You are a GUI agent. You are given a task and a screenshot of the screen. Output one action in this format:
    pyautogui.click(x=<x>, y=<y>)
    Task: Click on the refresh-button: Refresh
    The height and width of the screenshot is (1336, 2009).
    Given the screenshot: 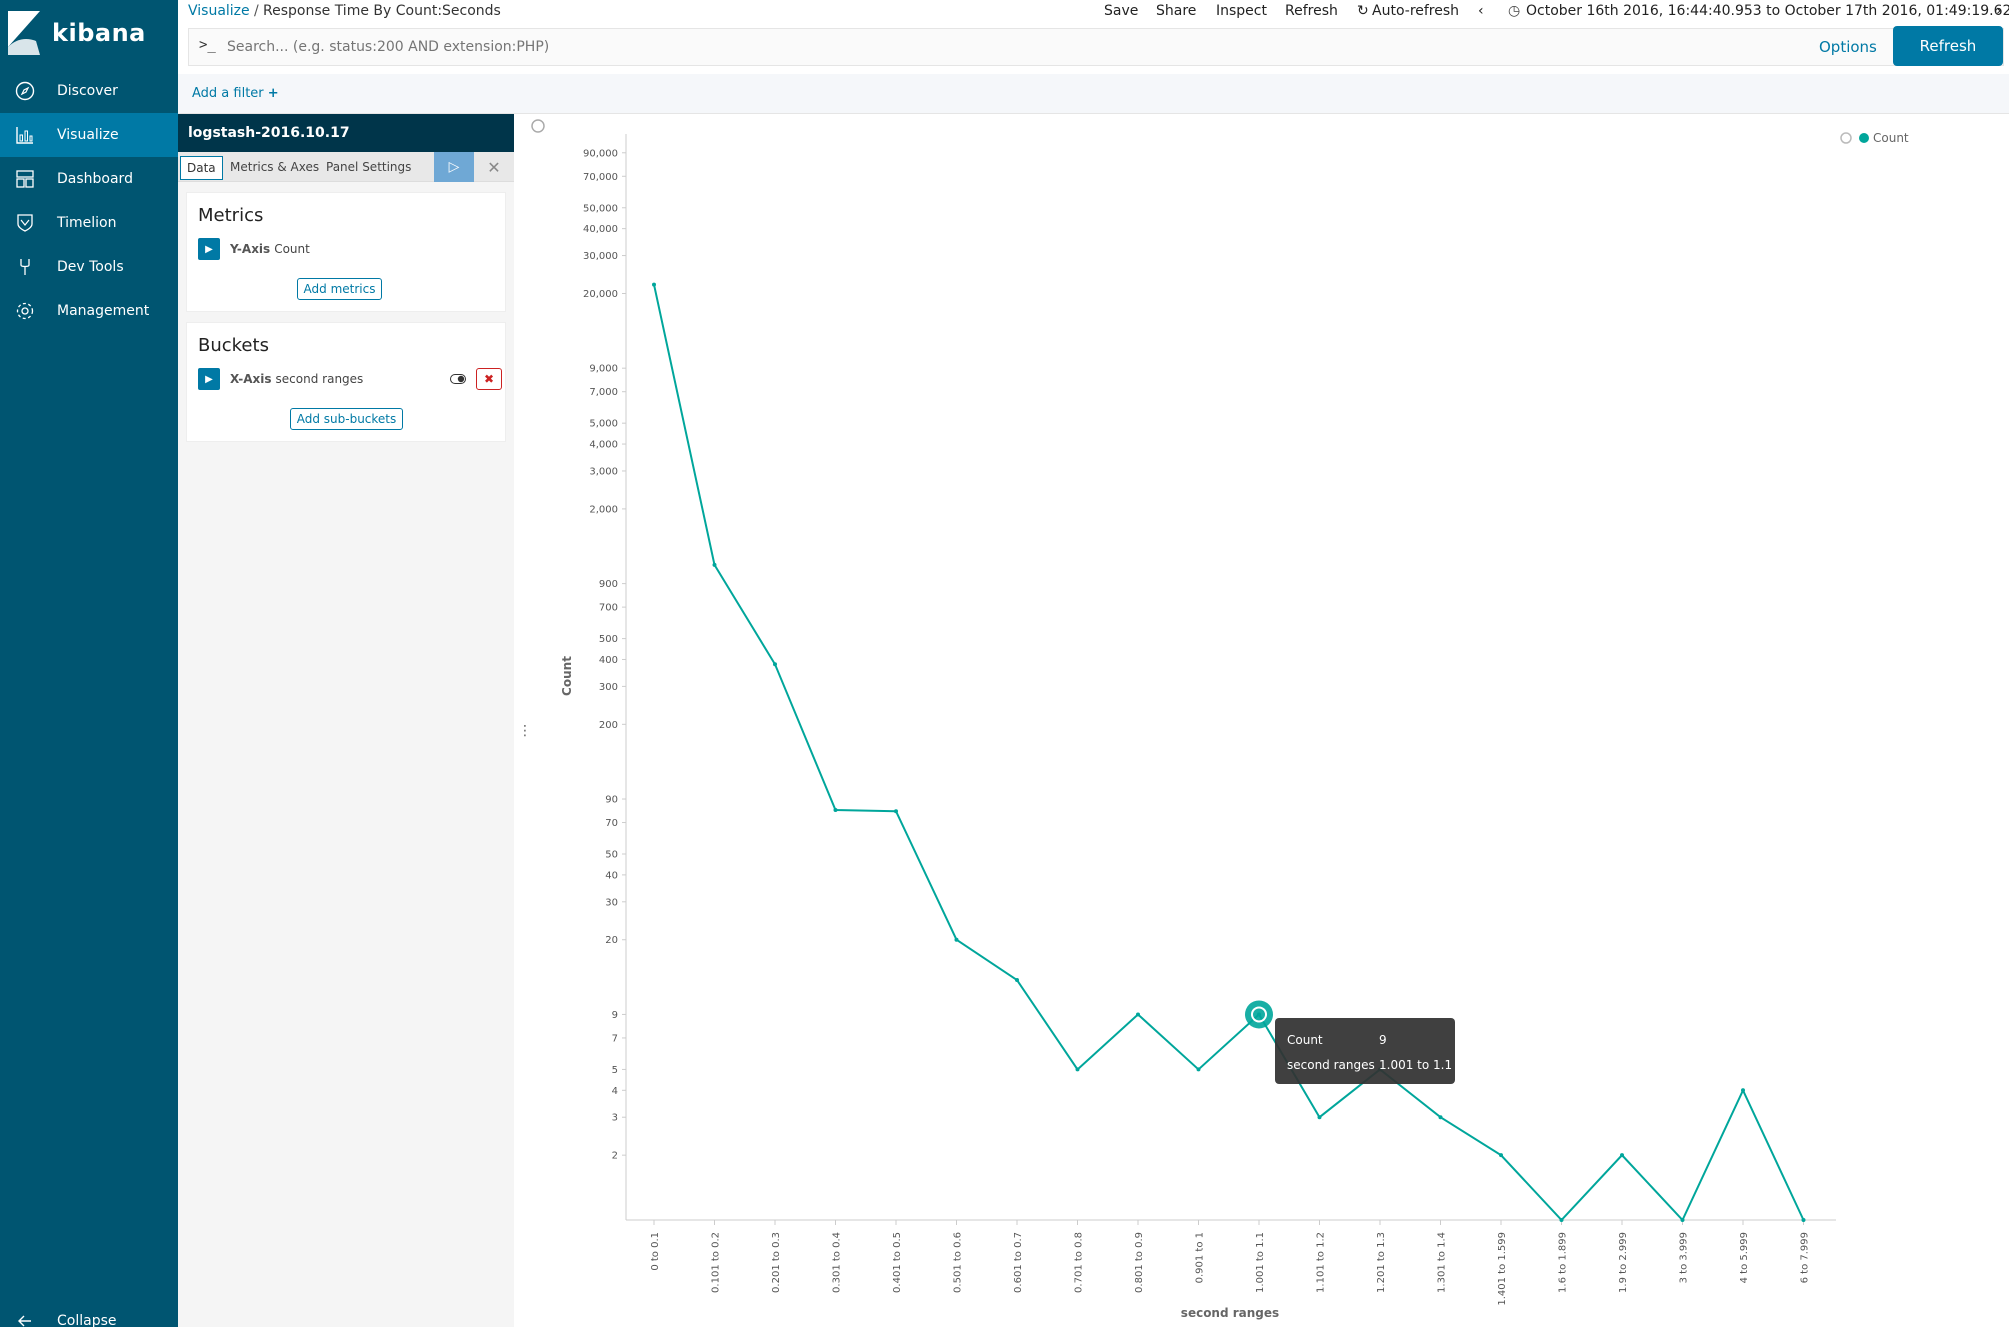 What is the action you would take?
    pyautogui.click(x=1948, y=46)
    